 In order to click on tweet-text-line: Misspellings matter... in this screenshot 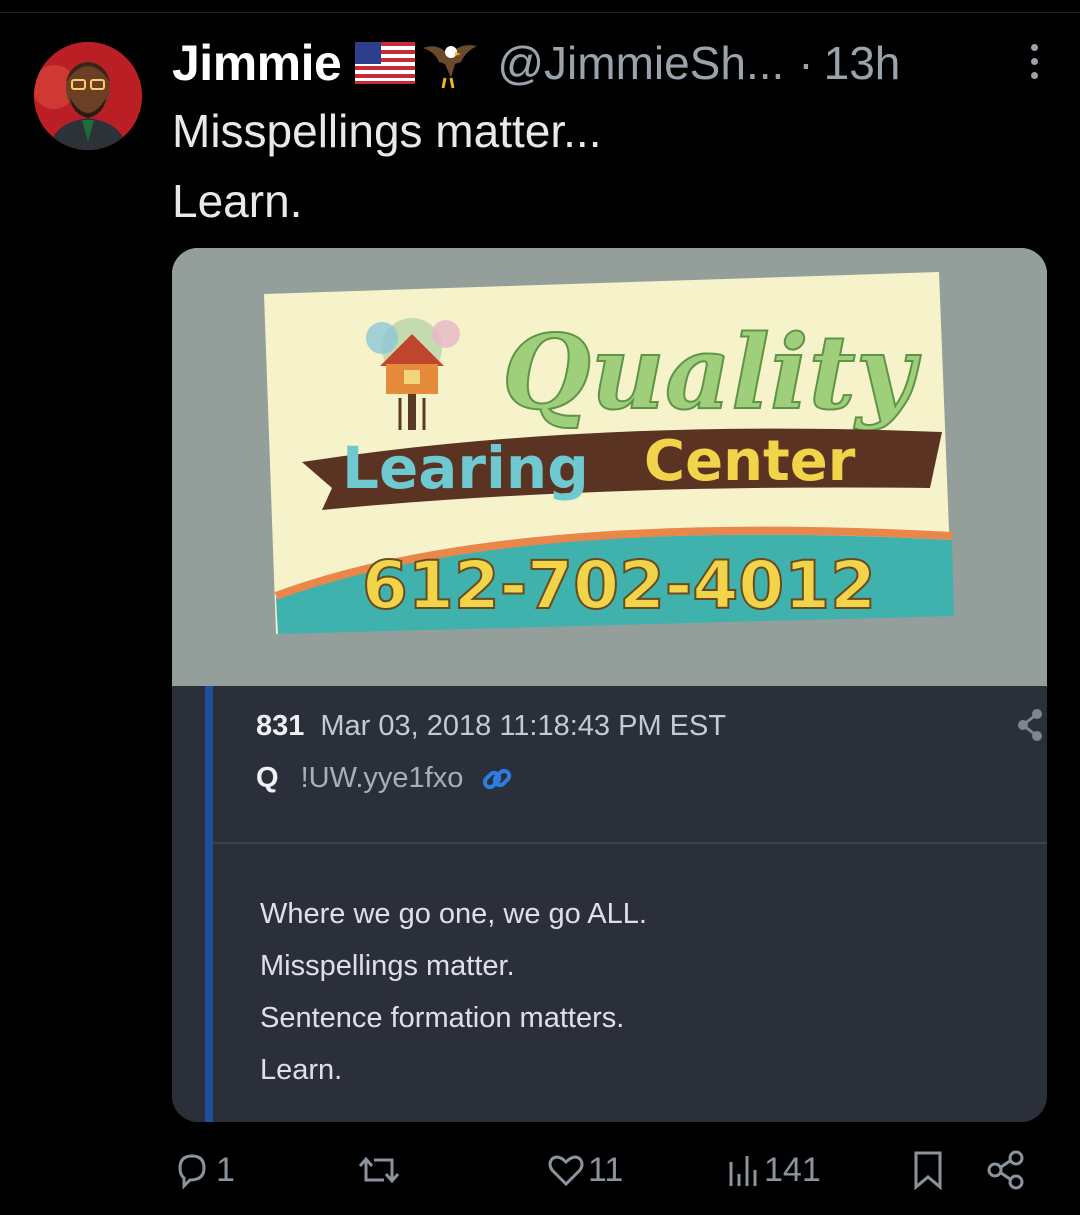, I will do `click(387, 131)`.